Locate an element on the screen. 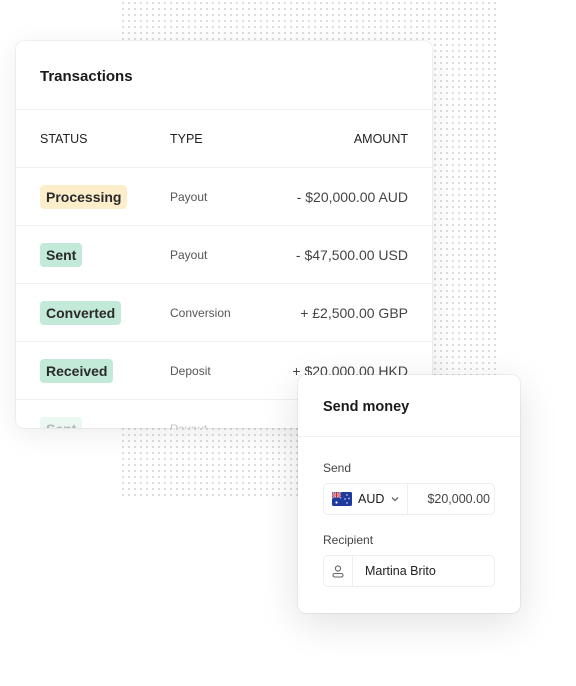 The height and width of the screenshot is (686, 576). transaction-amount: + £2,500.00 GBP is located at coordinates (354, 312).